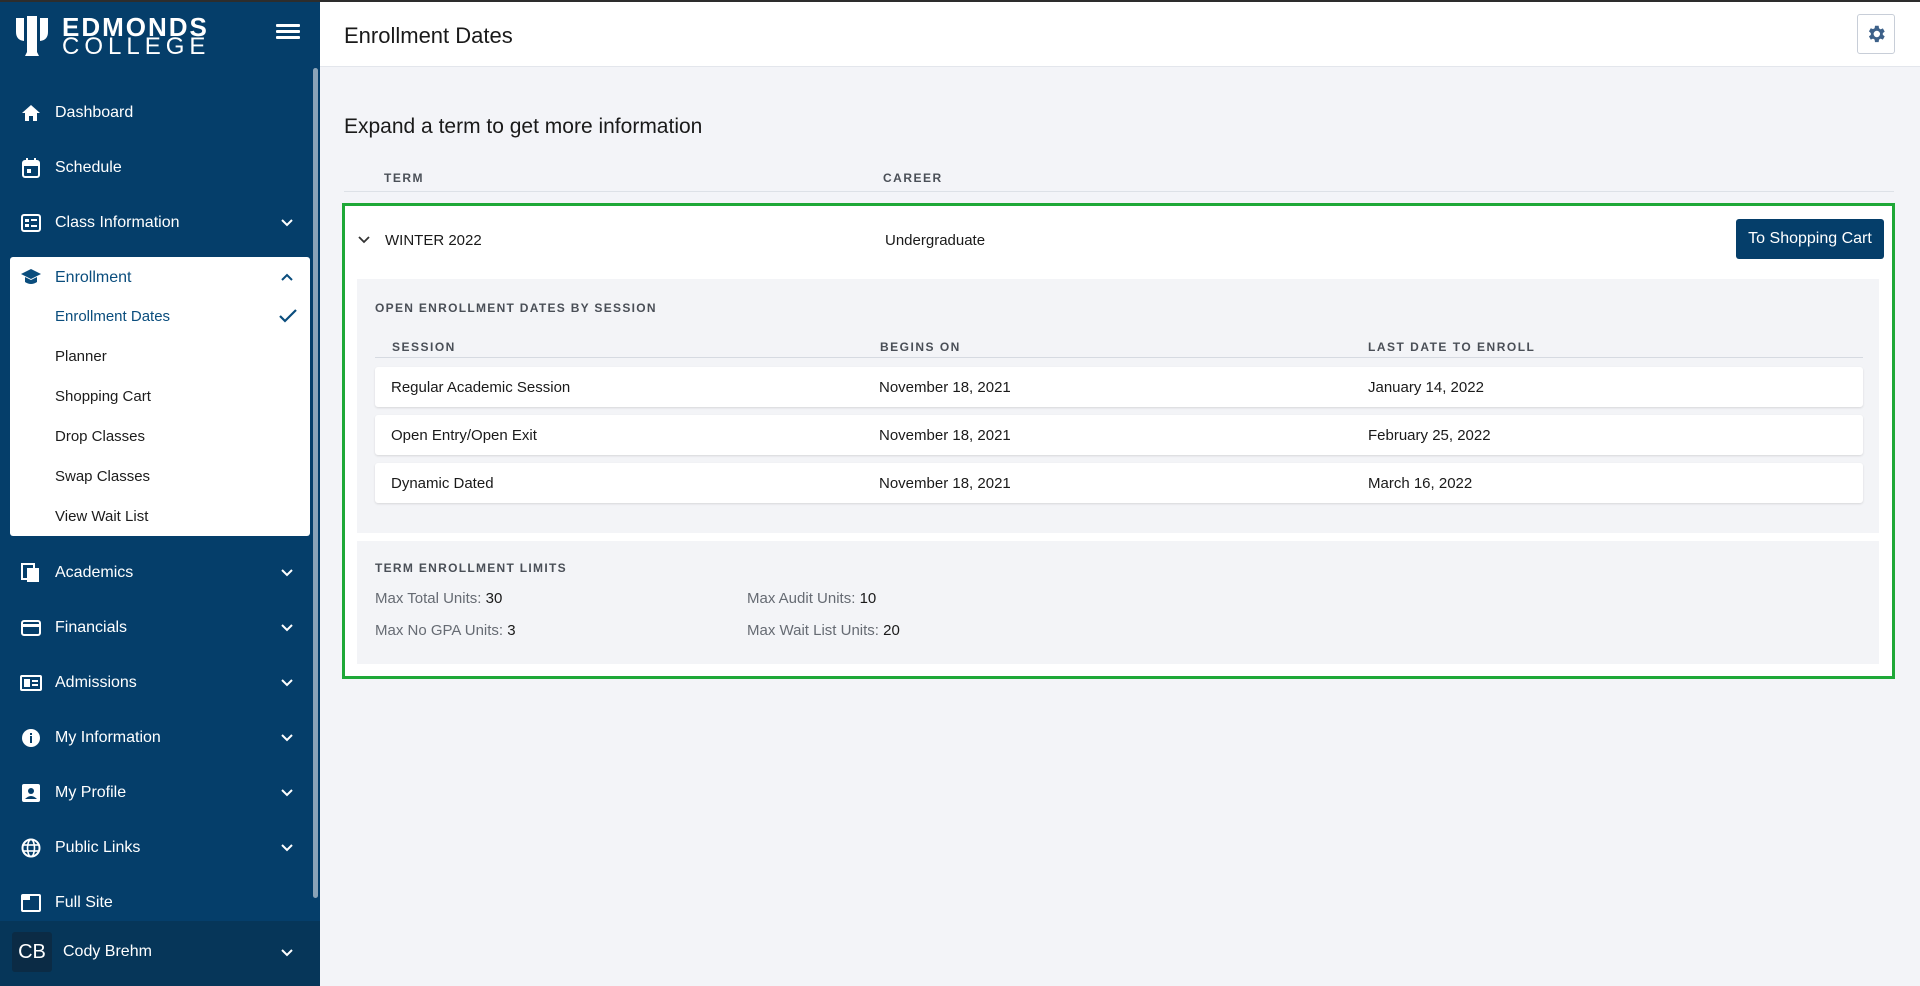 The width and height of the screenshot is (1920, 986). What do you see at coordinates (31, 168) in the screenshot?
I see `calendar-icon` at bounding box center [31, 168].